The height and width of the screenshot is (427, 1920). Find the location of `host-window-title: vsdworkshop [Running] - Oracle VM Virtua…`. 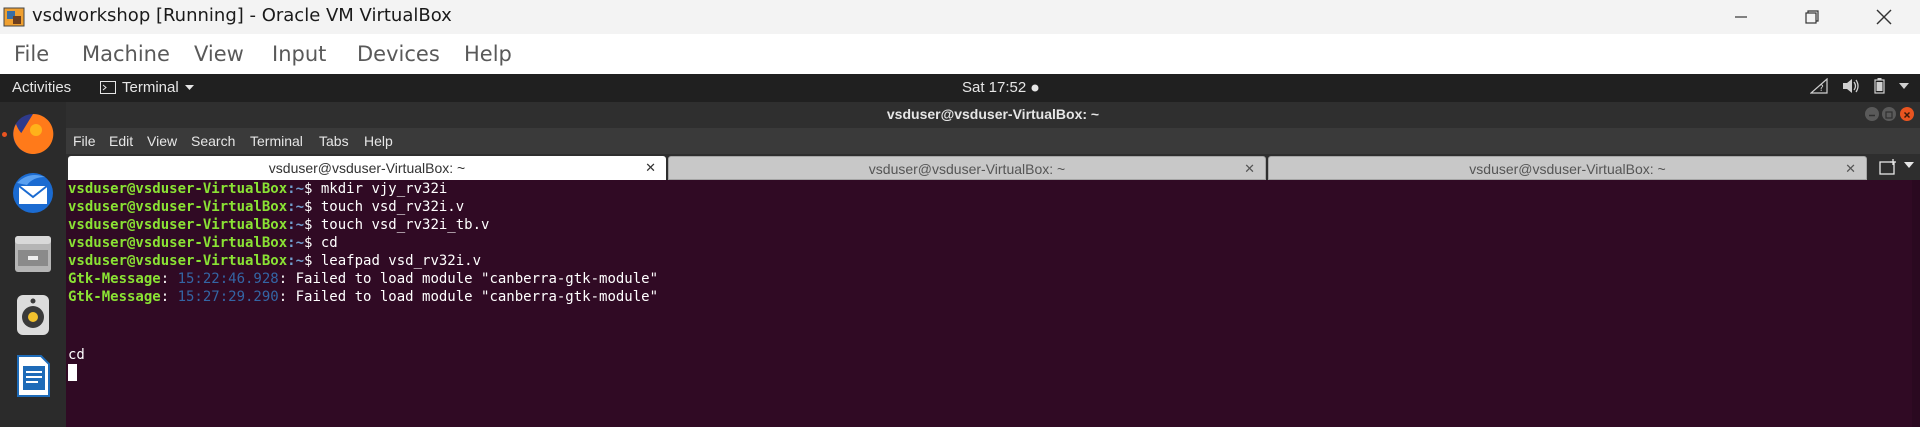

host-window-title: vsdworkshop [Running] - Oracle VM Virtua… is located at coordinates (242, 15).